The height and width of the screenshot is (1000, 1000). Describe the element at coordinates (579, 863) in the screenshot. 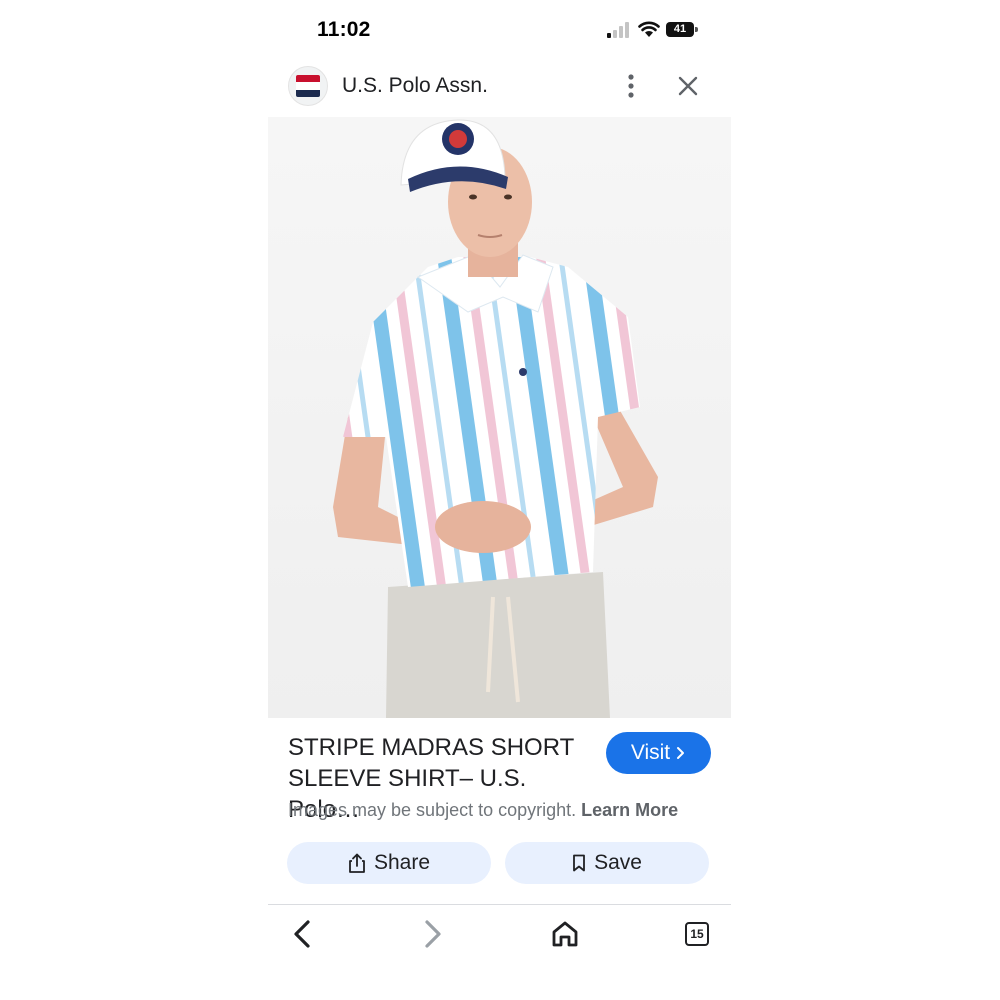

I see `bookmark-icon` at that location.